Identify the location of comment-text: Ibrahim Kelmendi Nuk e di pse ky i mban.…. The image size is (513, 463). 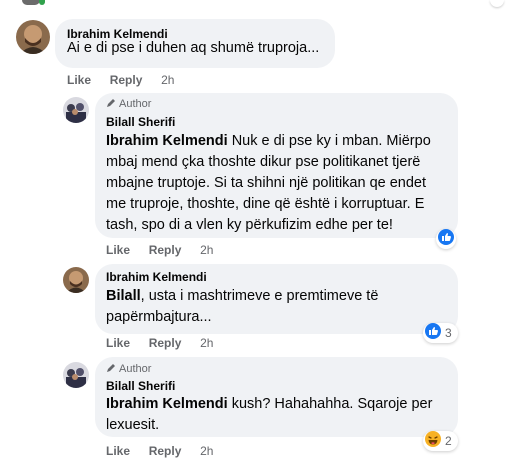
(268, 183).